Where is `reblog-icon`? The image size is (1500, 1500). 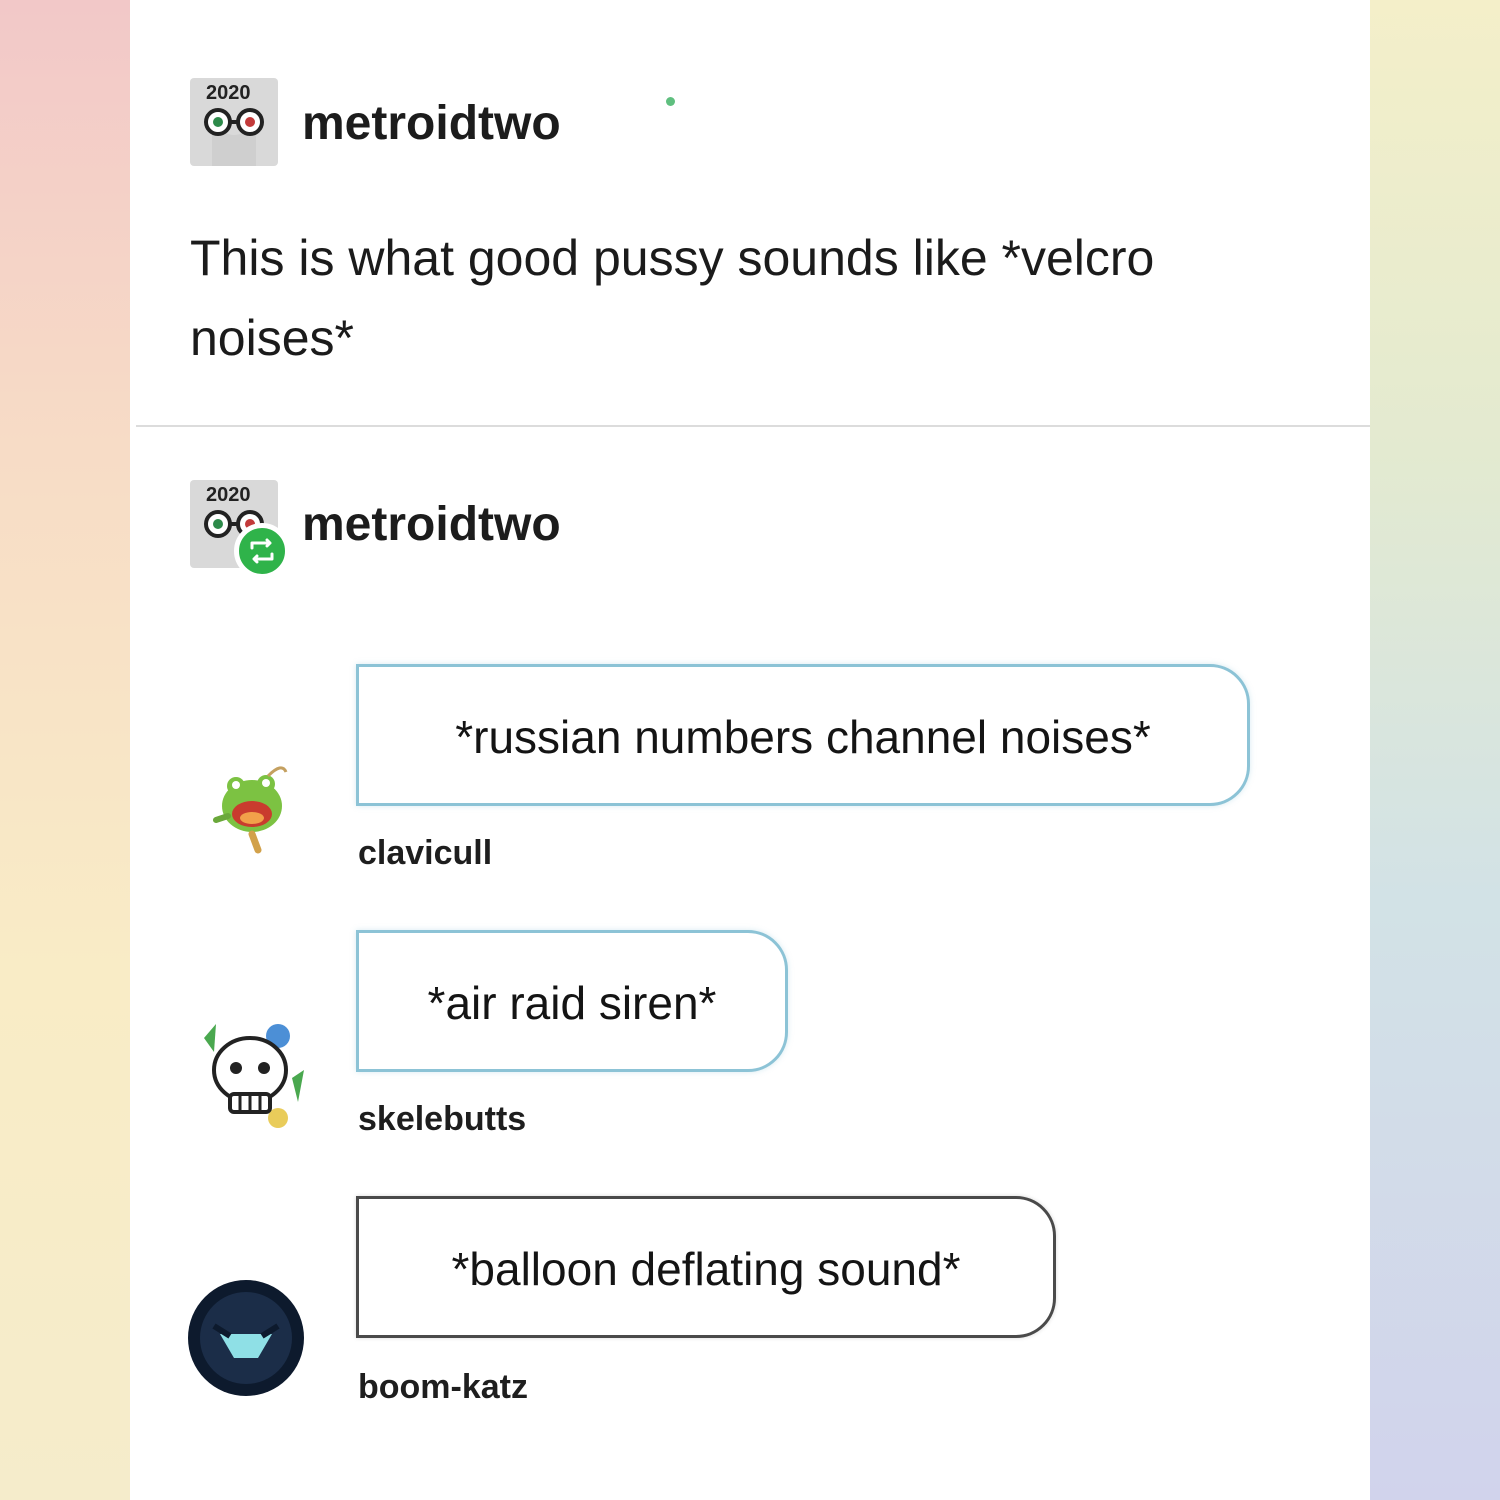 reblog-icon is located at coordinates (262, 551).